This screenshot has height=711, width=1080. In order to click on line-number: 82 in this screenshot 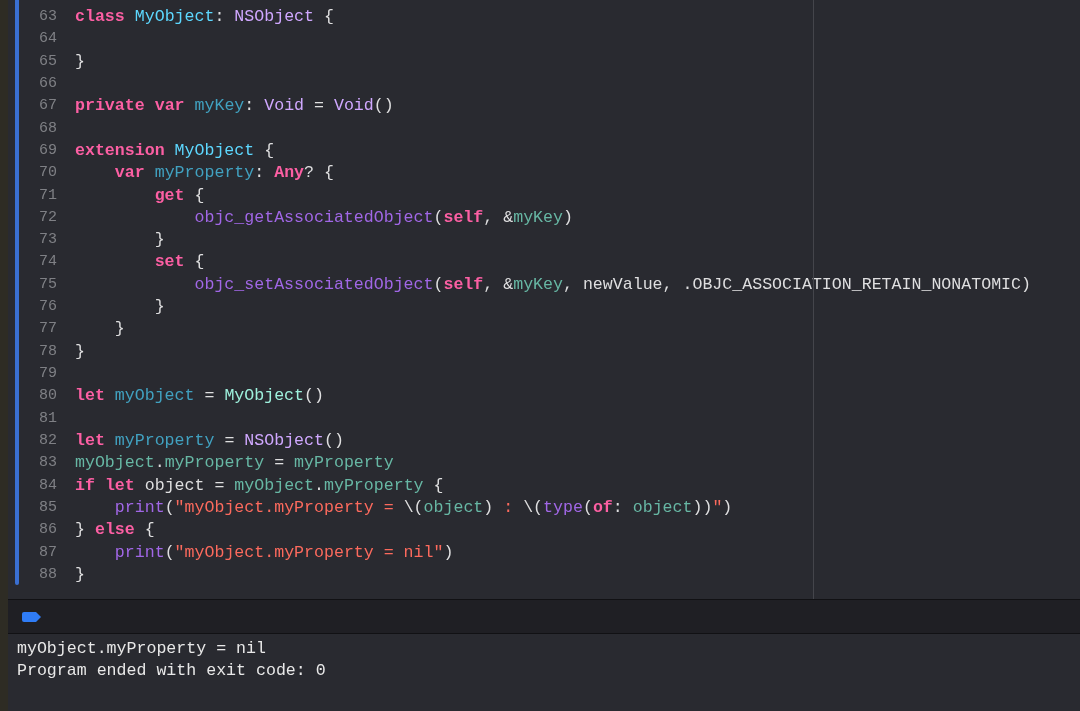, I will do `click(47, 440)`.